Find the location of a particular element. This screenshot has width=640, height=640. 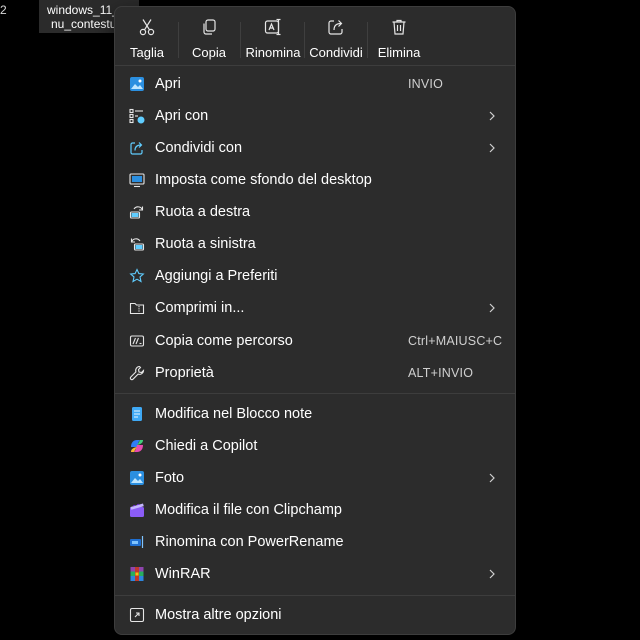

menu-item-properties: Proprietà ALT+INVIO is located at coordinates (315, 373).